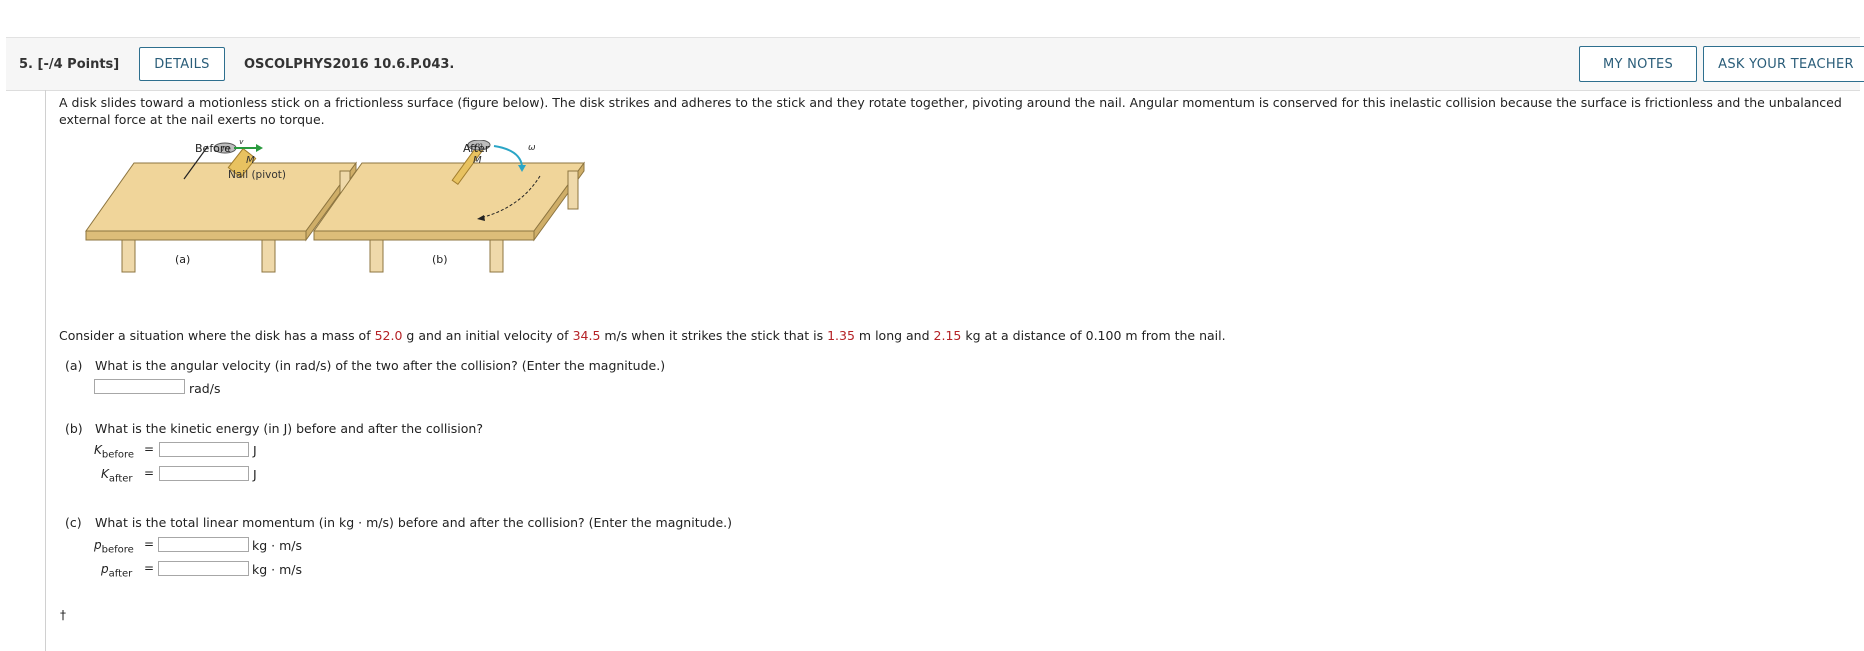  Describe the element at coordinates (255, 450) in the screenshot. I see `k-before-unit: J` at that location.